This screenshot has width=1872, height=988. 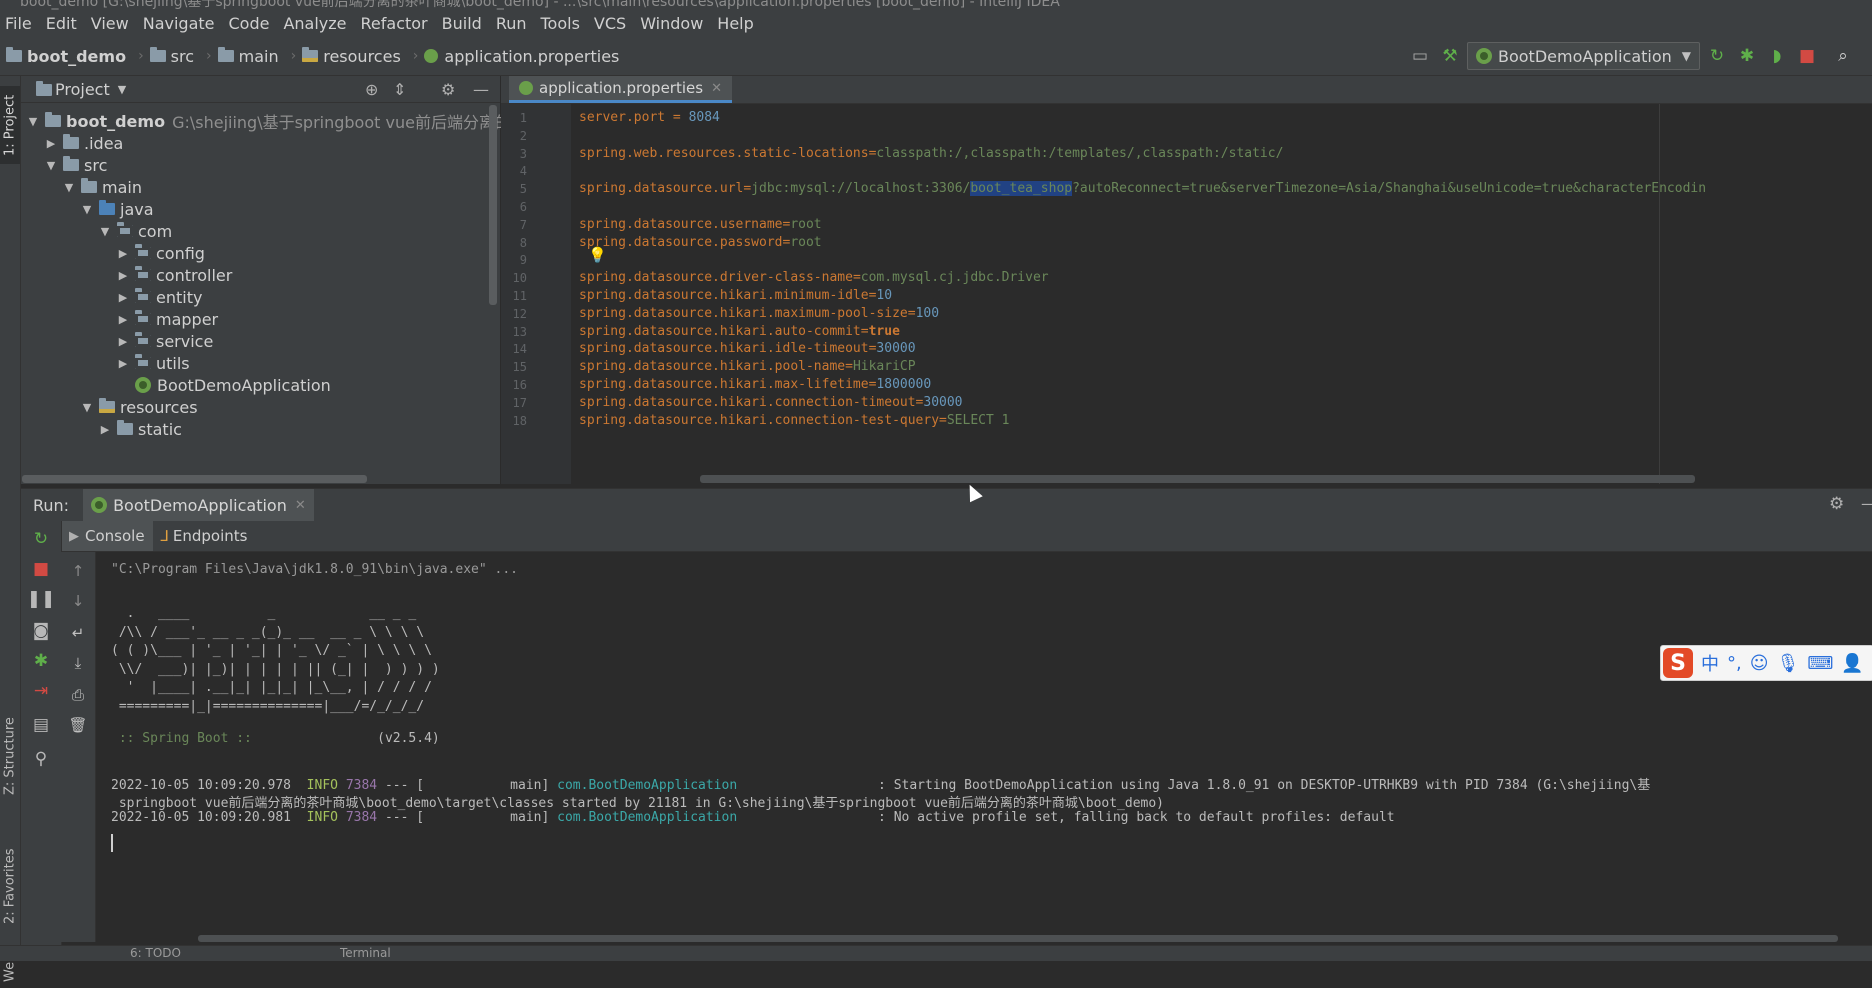 I want to click on run-configuration-select: BootDemoApplication ▼, so click(x=1583, y=56).